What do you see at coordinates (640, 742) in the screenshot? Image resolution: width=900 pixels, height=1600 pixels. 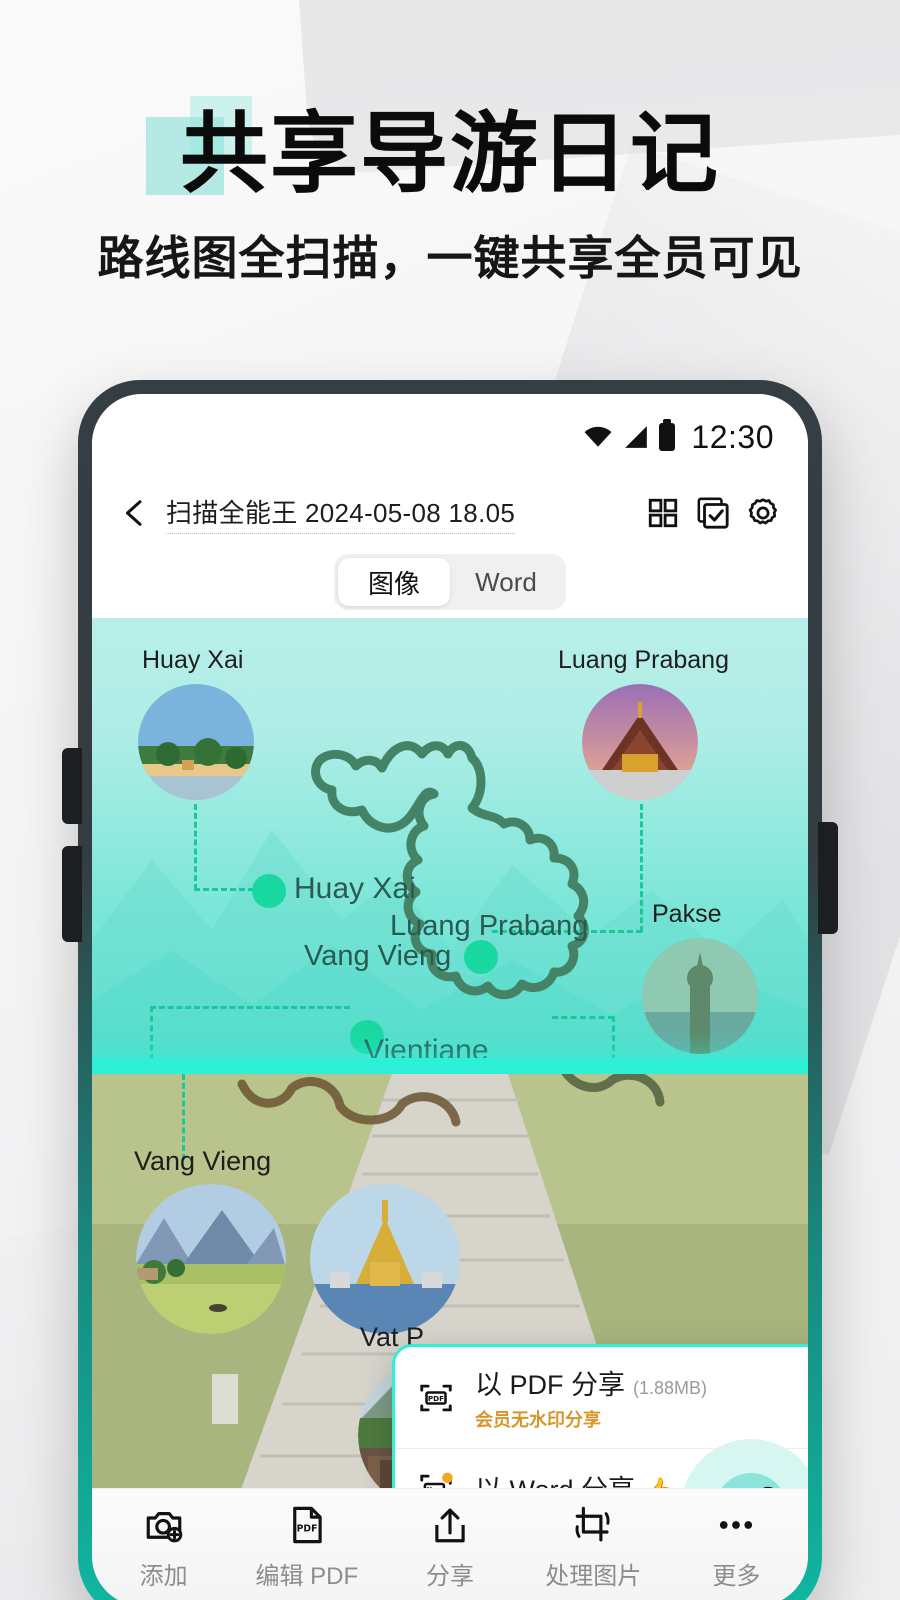 I see `photo-bubble-luang-prabang` at bounding box center [640, 742].